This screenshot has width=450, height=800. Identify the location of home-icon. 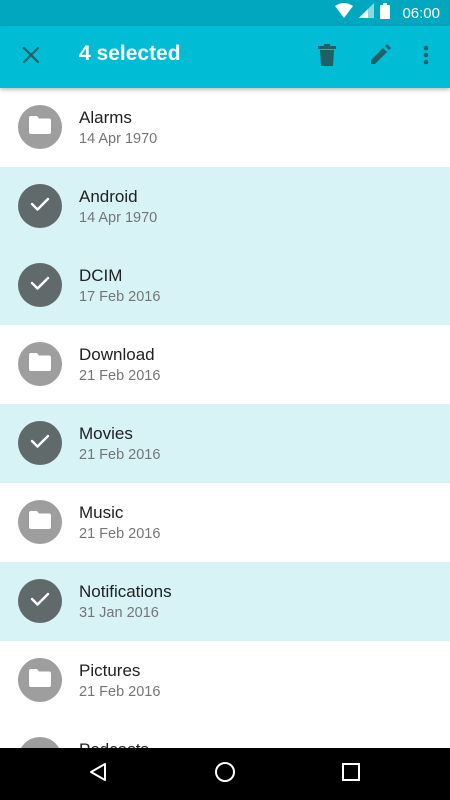
(225, 774).